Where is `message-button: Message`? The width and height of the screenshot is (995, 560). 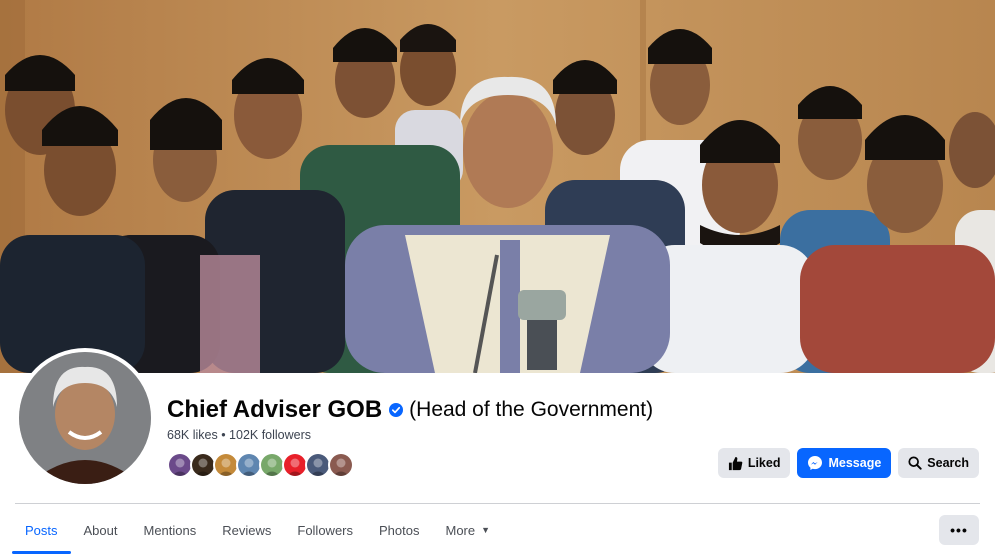
message-button: Message is located at coordinates (844, 463).